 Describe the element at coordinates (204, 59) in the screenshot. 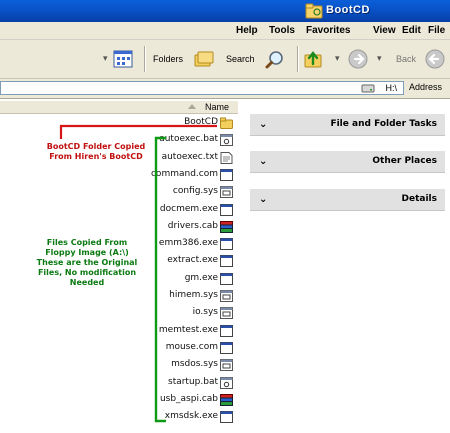

I see `folders-icon` at that location.